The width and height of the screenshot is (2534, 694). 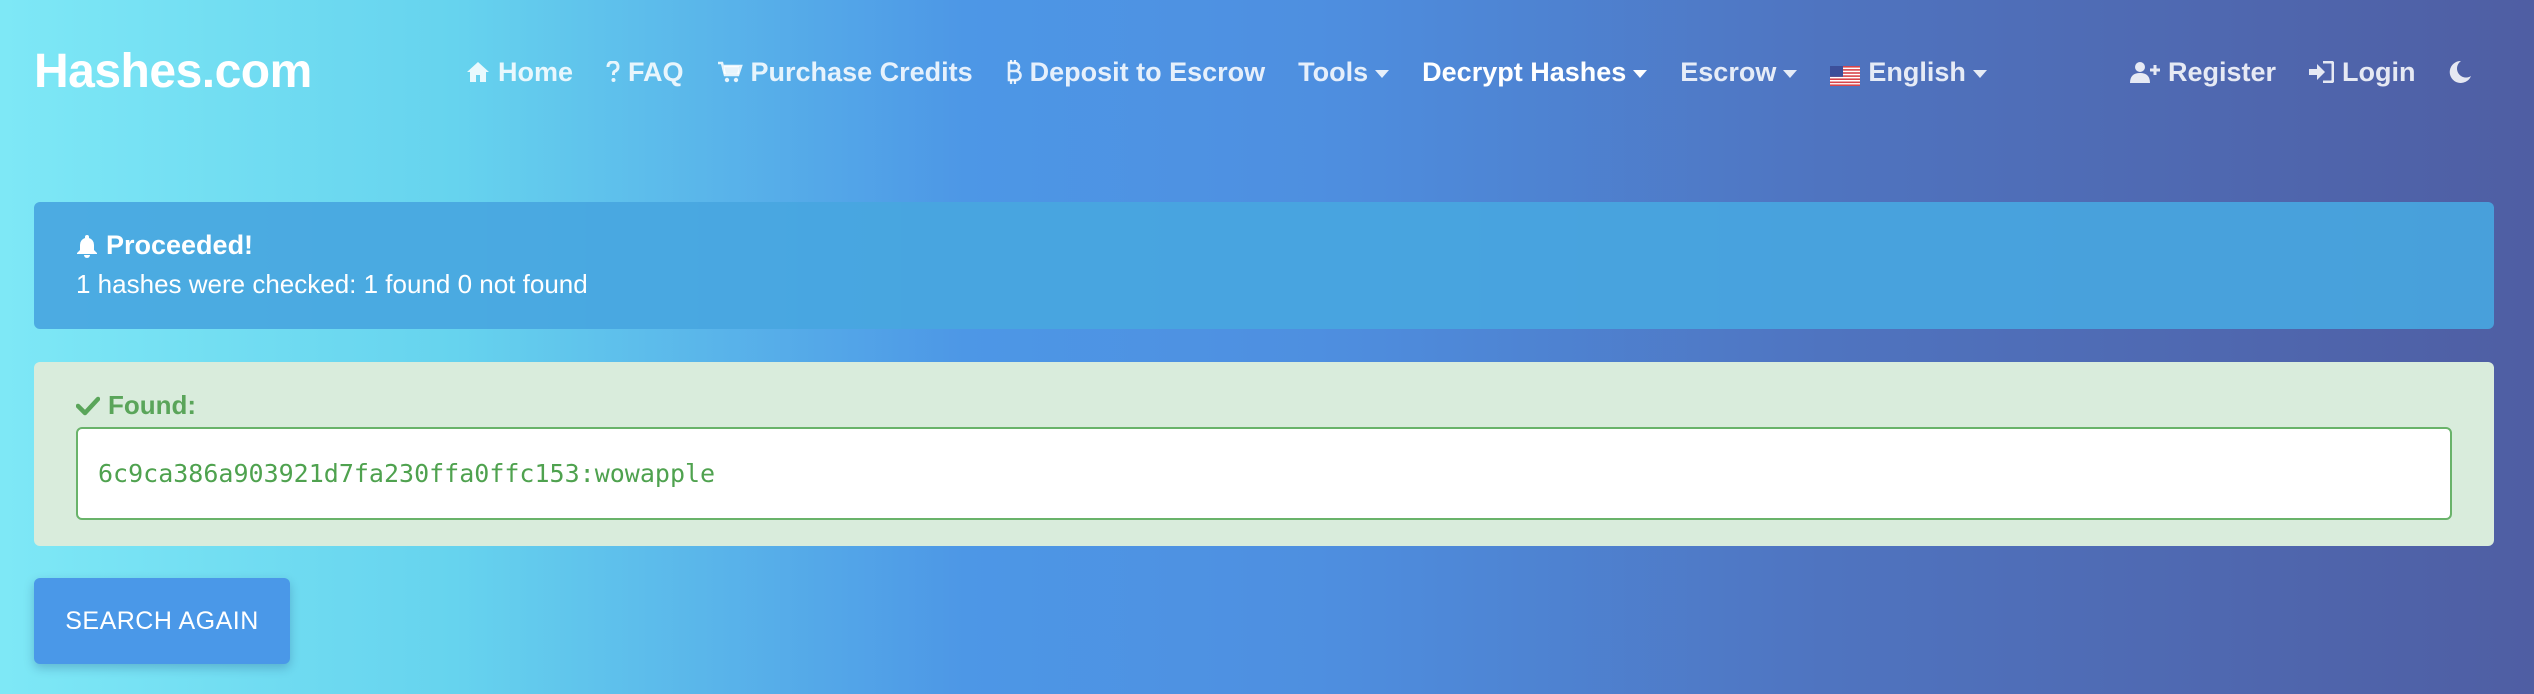 What do you see at coordinates (162, 621) in the screenshot?
I see `search-again-button: SEARCH AGAIN` at bounding box center [162, 621].